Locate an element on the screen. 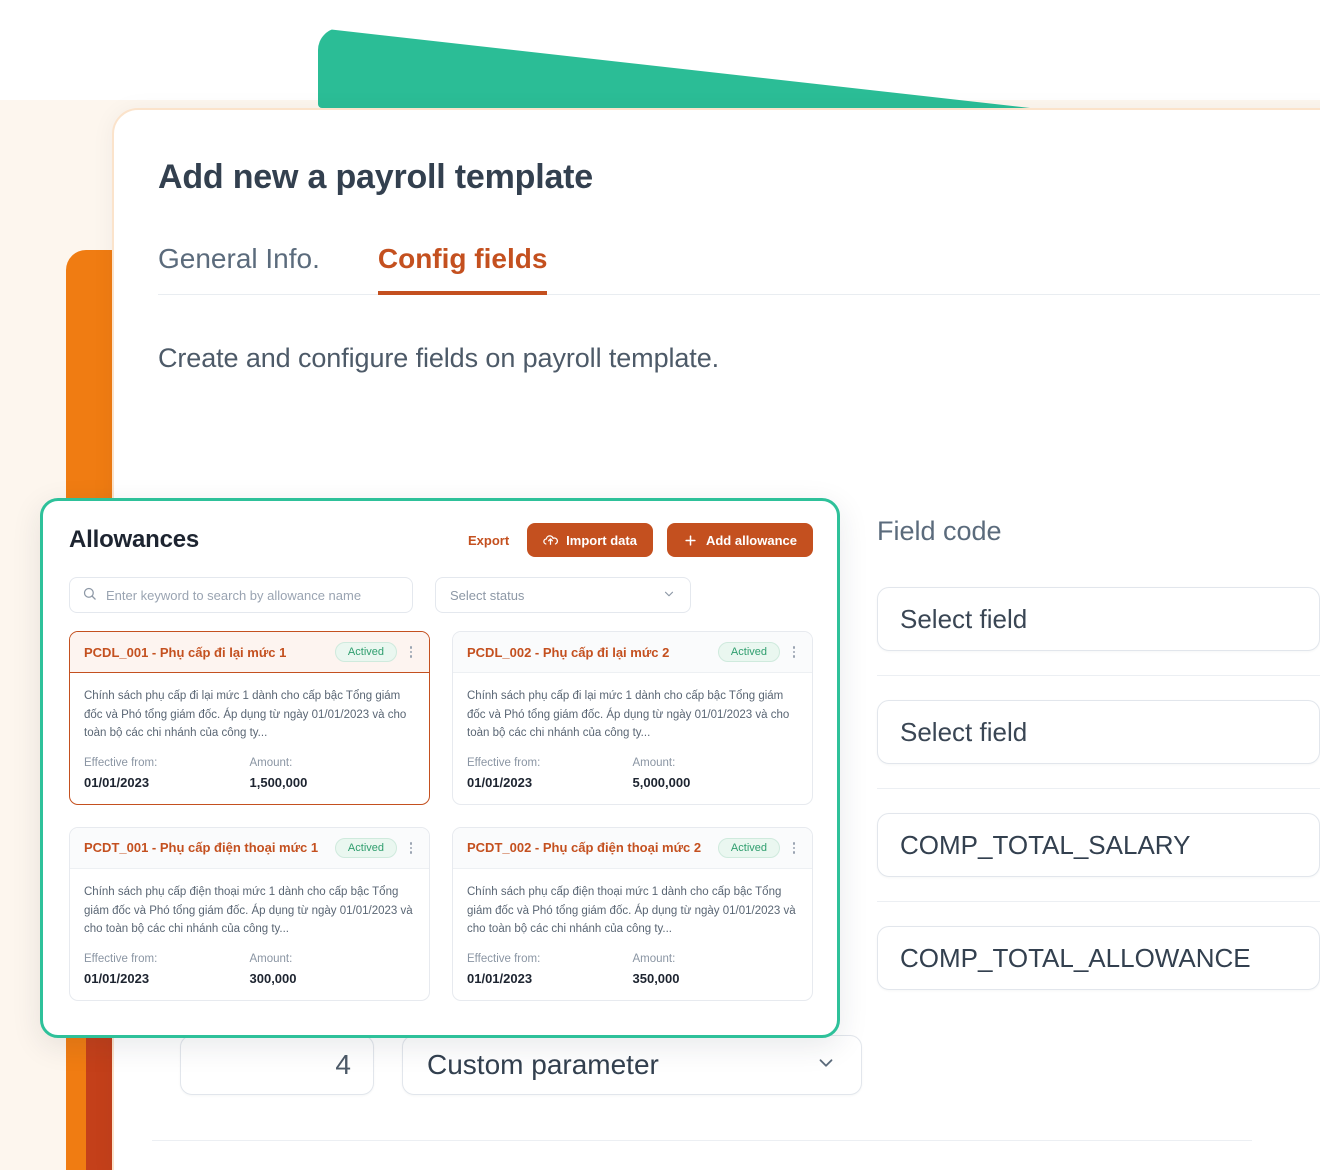 This screenshot has width=1320, height=1170. allowances-title: Allowances is located at coordinates (134, 539).